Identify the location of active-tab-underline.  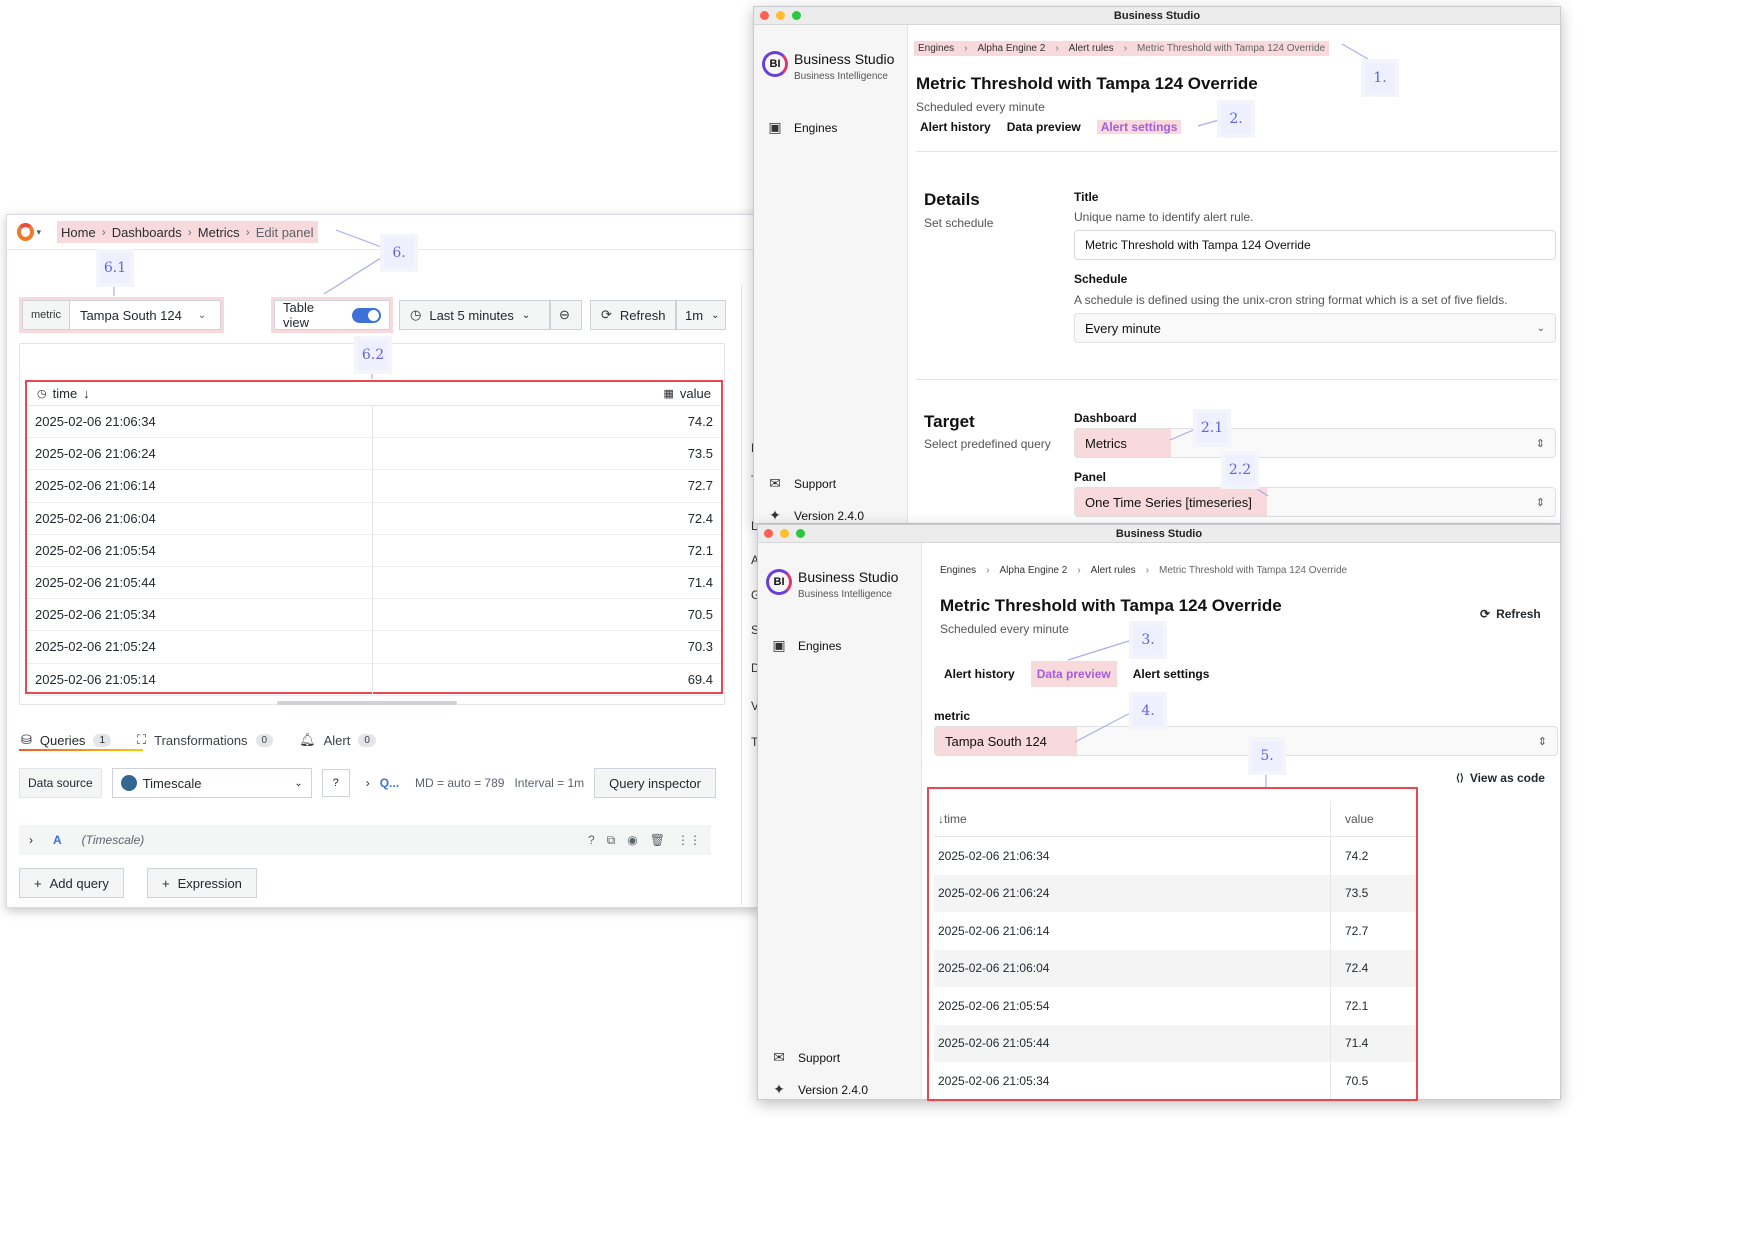
(81, 750).